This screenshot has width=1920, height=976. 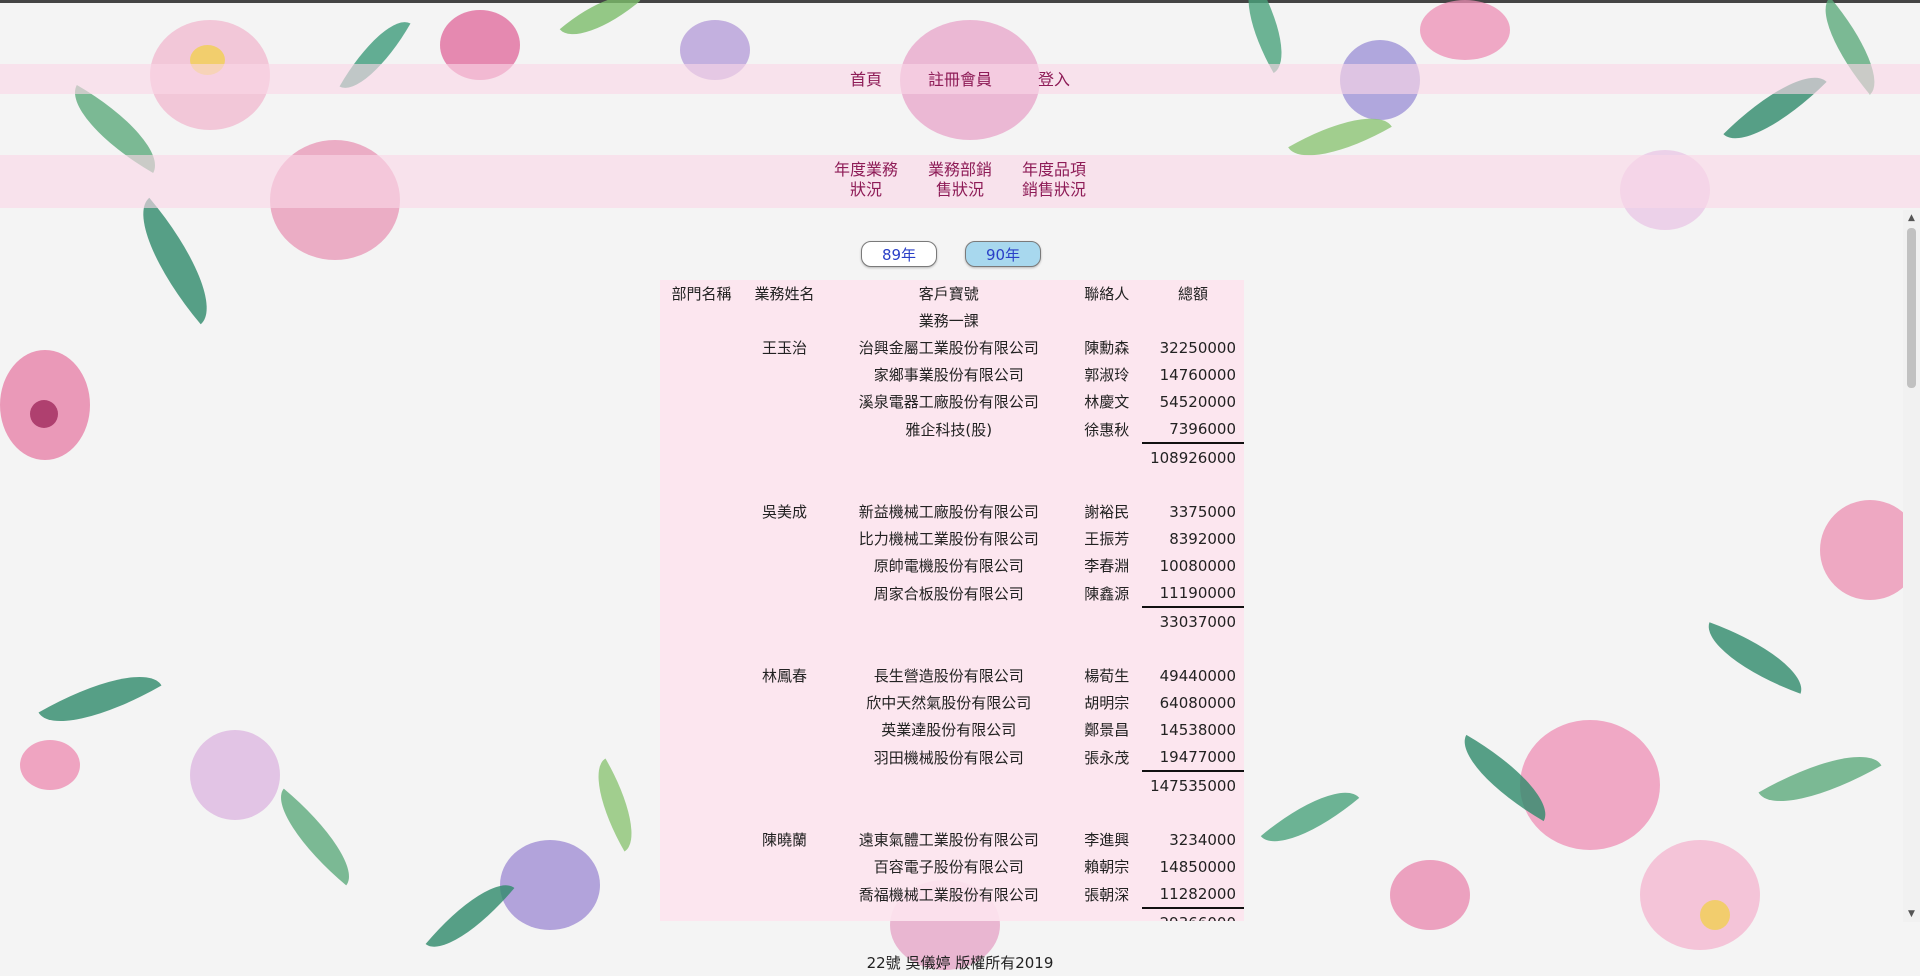 I want to click on year-89-button: 89年, so click(x=899, y=254).